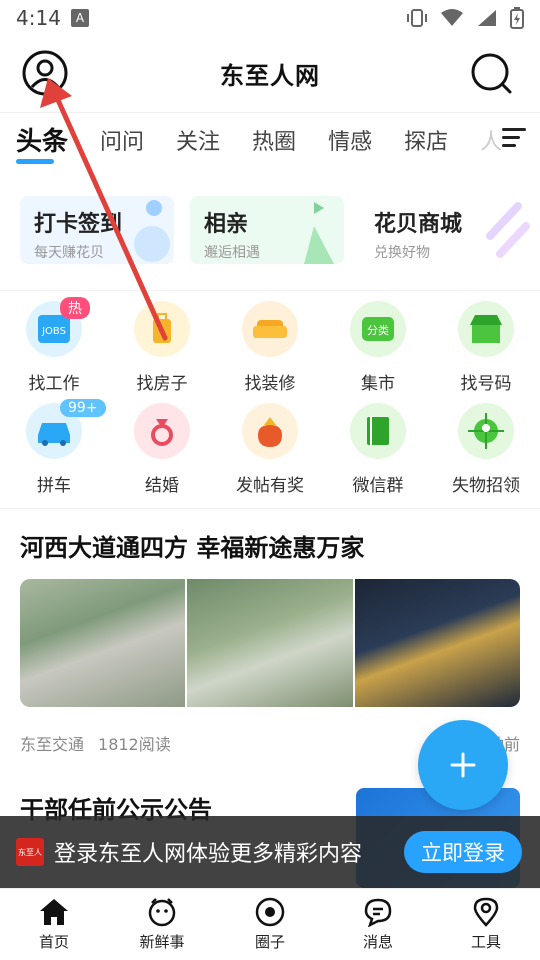 This screenshot has width=540, height=960. Describe the element at coordinates (122, 140) in the screenshot. I see `tab-questions: 问问` at that location.